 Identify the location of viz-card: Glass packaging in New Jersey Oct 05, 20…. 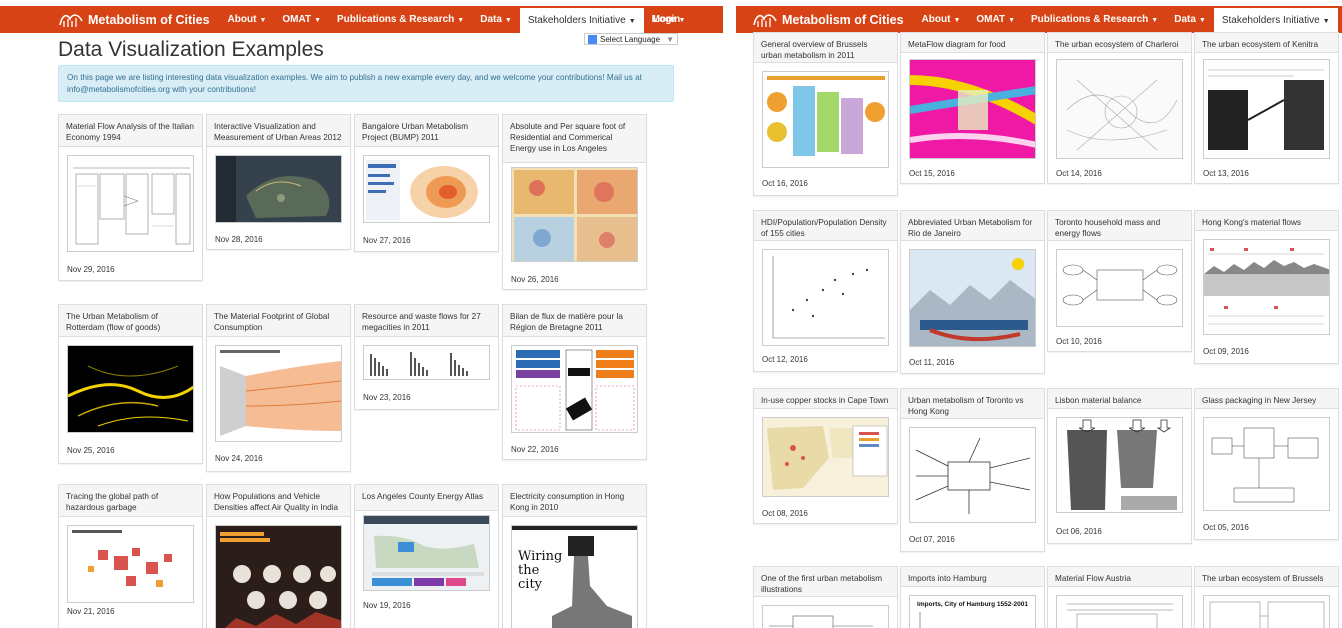
(1266, 464).